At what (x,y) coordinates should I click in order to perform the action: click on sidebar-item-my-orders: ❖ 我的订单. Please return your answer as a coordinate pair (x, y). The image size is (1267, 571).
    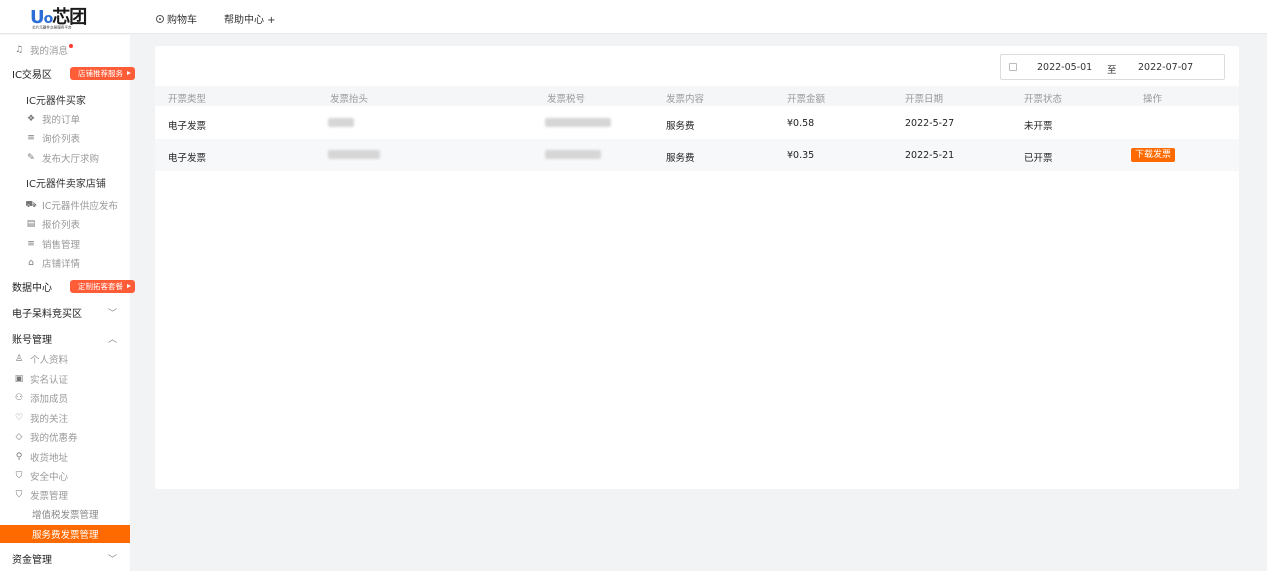
    Looking at the image, I should click on (65, 119).